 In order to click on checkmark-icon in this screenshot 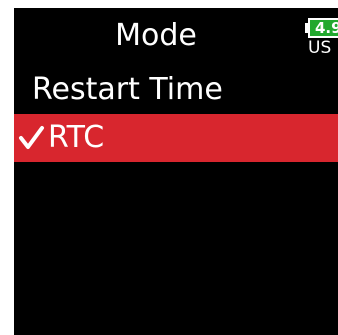, I will do `click(31, 137)`.